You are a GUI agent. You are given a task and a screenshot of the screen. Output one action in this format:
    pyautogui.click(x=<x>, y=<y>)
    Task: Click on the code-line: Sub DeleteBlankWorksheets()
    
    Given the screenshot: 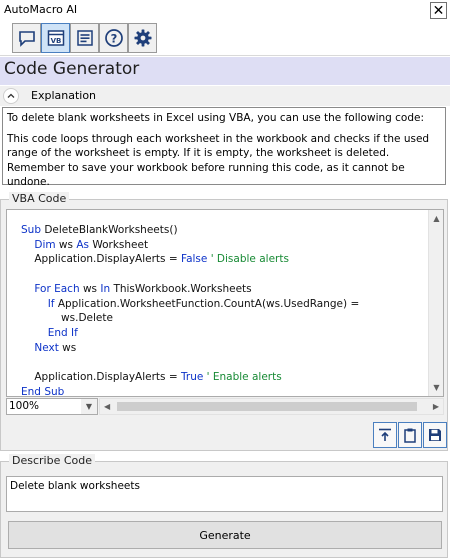 What is the action you would take?
    pyautogui.click(x=99, y=230)
    